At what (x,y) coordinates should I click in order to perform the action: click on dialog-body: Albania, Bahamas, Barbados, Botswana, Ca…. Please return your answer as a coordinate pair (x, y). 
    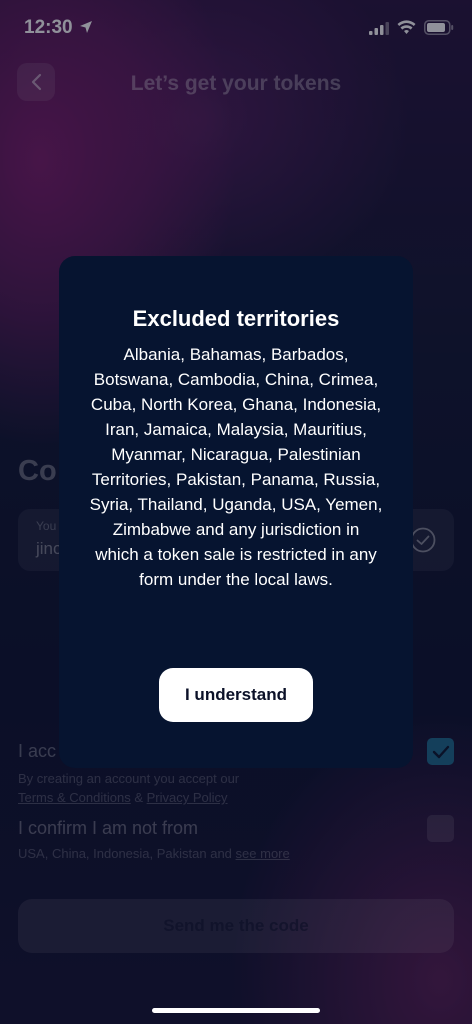
    Looking at the image, I should click on (236, 467).